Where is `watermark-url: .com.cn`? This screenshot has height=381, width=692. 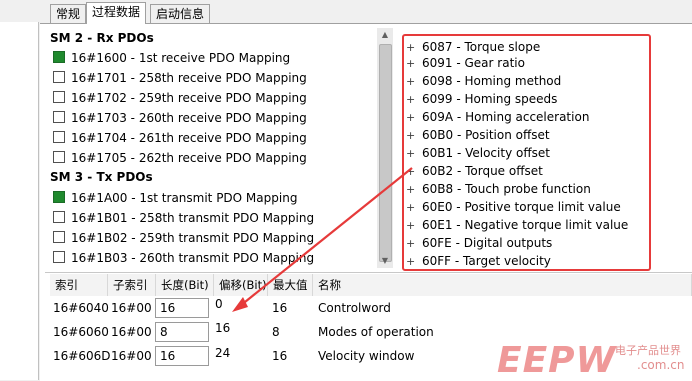
watermark-url: .com.cn is located at coordinates (661, 365).